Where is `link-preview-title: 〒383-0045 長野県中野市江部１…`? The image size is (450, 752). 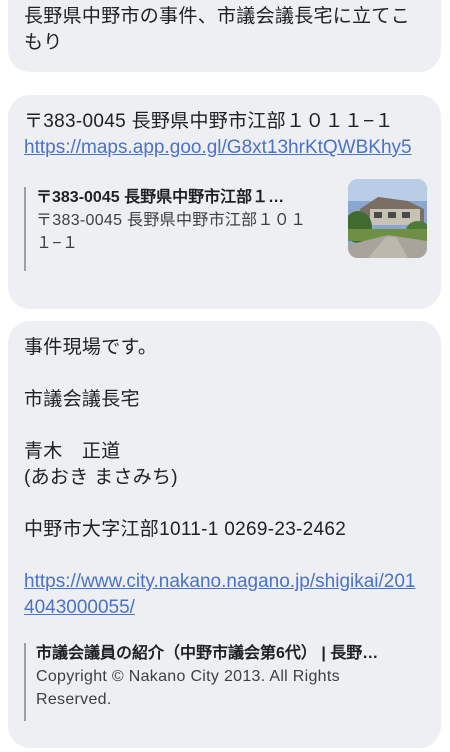 link-preview-title: 〒383-0045 長野県中野市江部１… is located at coordinates (160, 197).